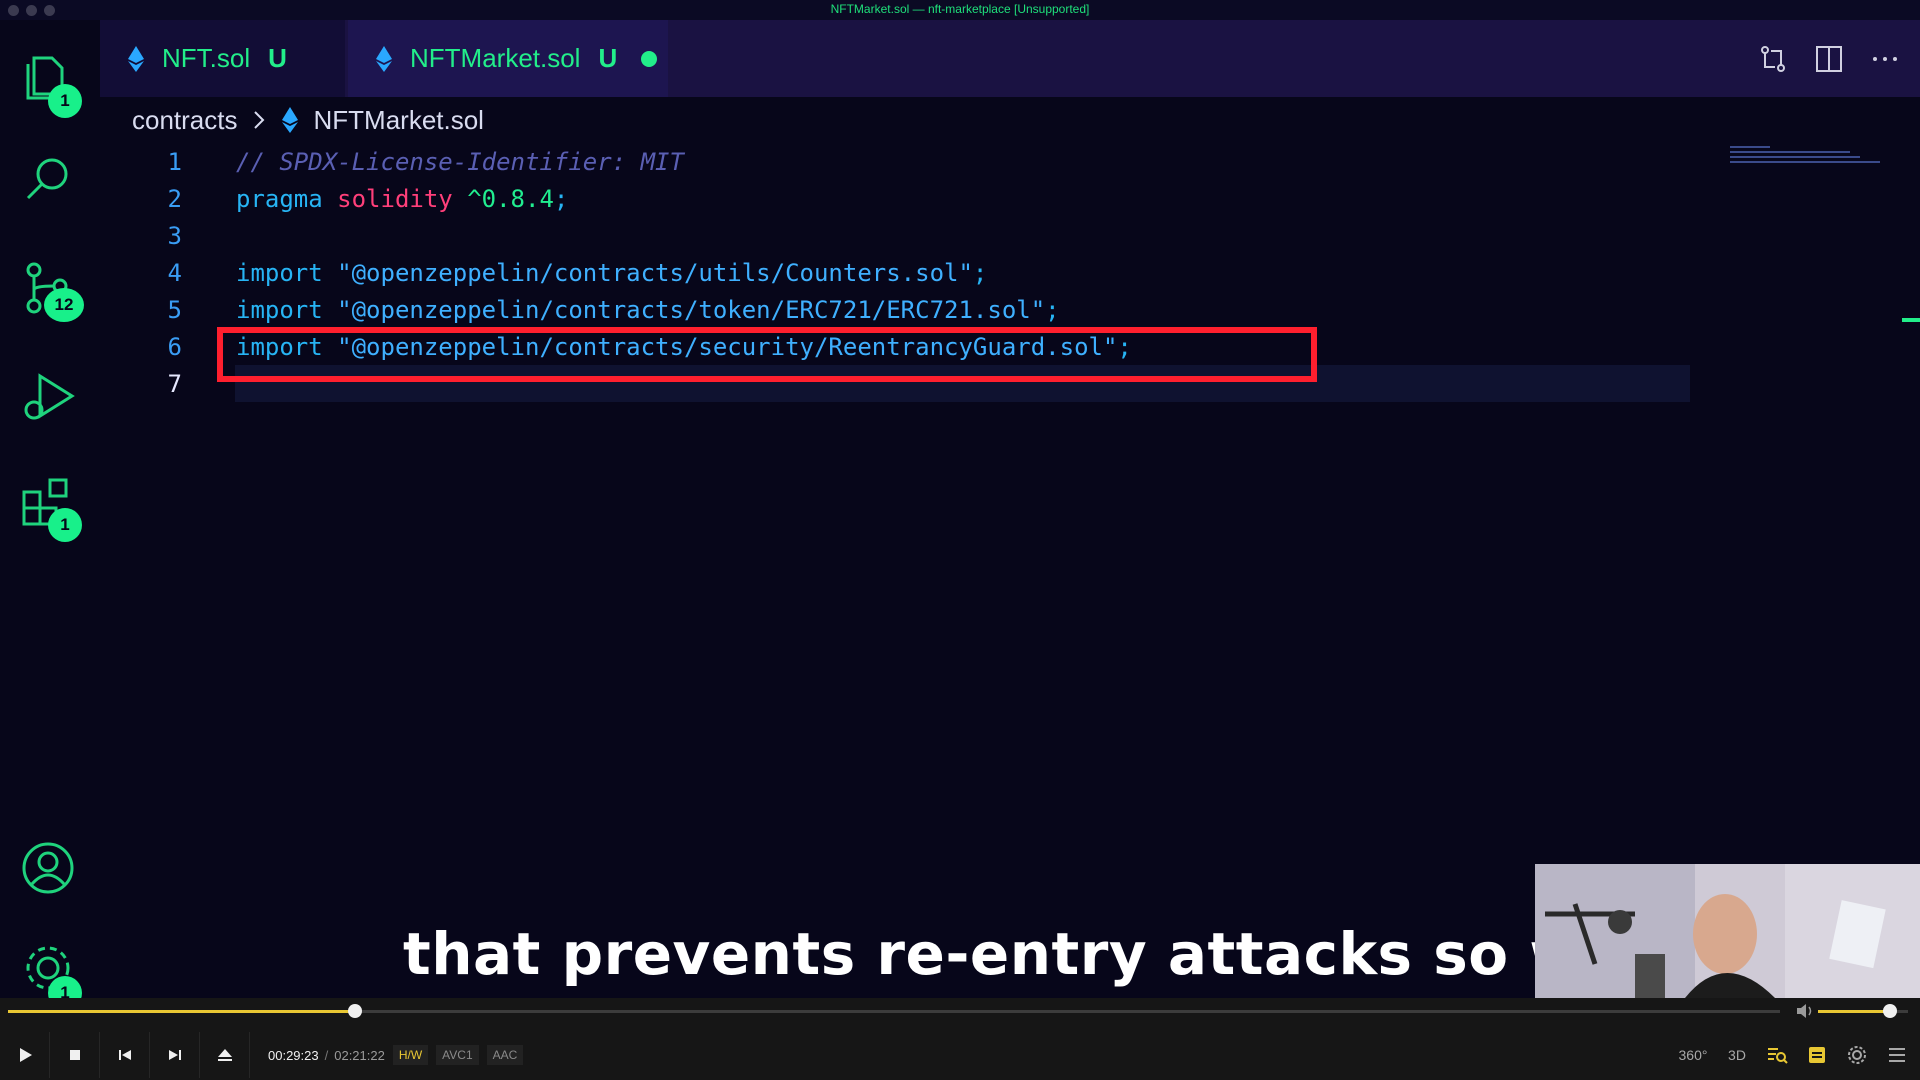 The width and height of the screenshot is (1920, 1080). I want to click on tab-label: NFTMarket.sol, so click(495, 58).